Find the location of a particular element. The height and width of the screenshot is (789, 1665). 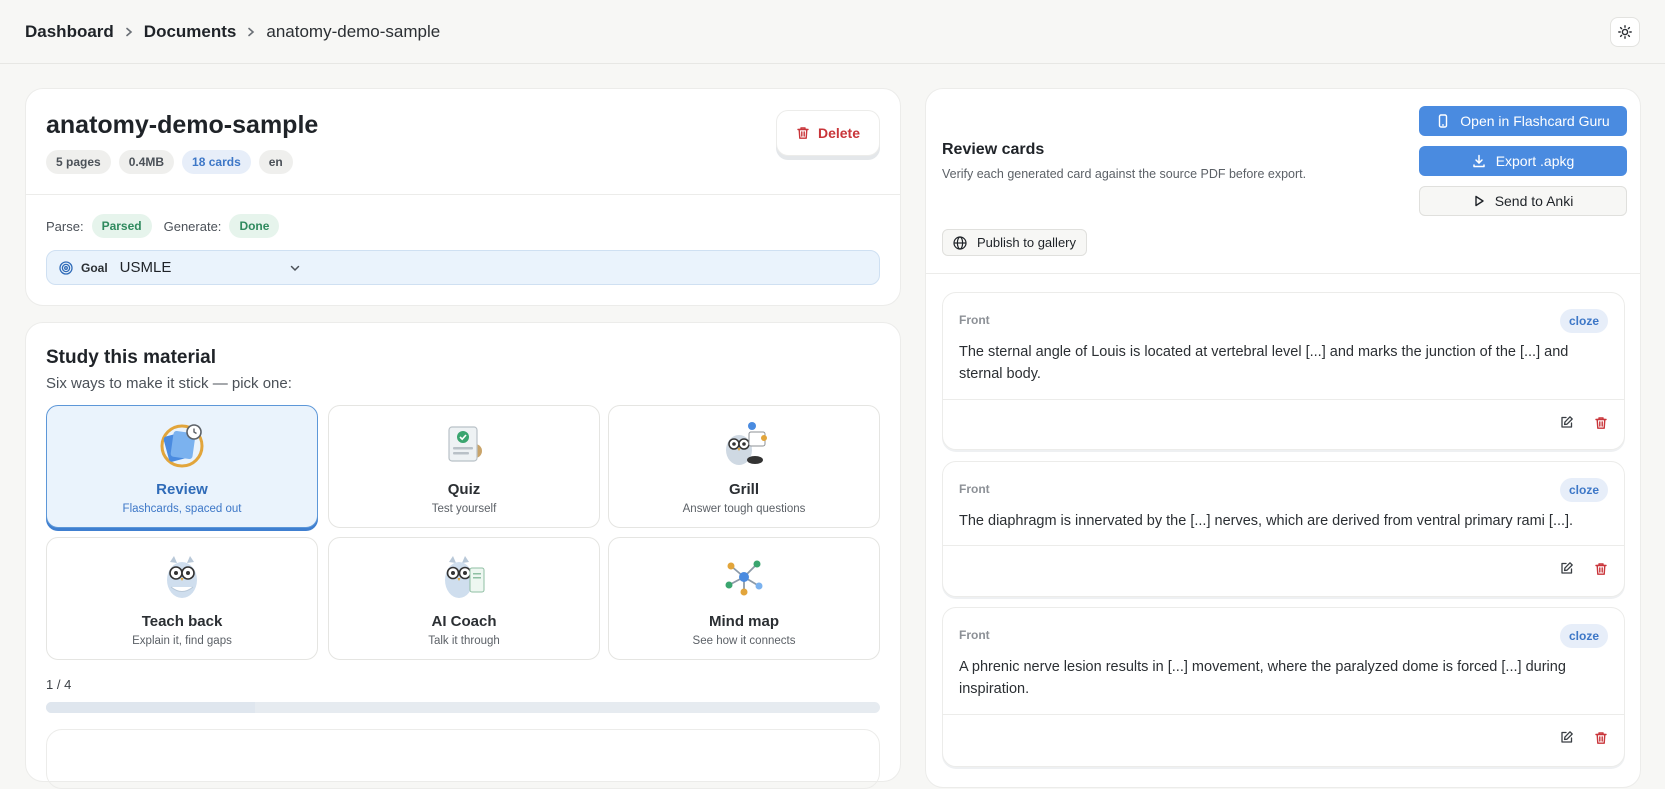

mode-name: AI Coach is located at coordinates (464, 621).